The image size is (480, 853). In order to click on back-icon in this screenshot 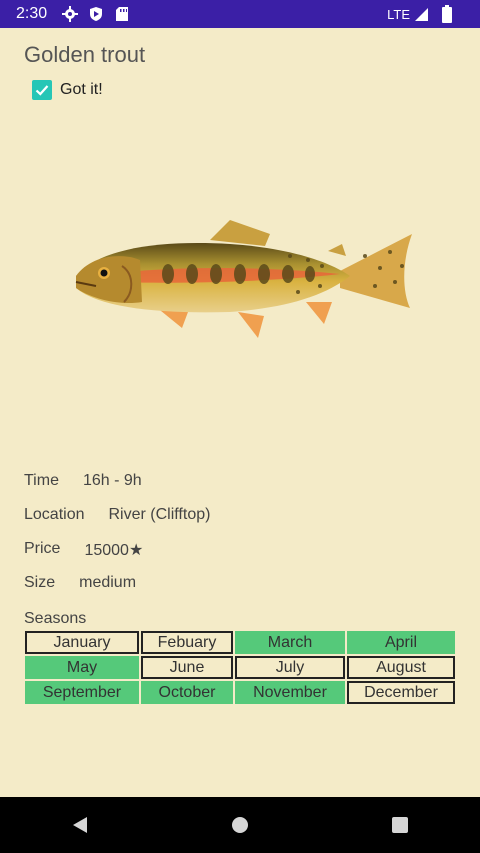, I will do `click(80, 825)`.